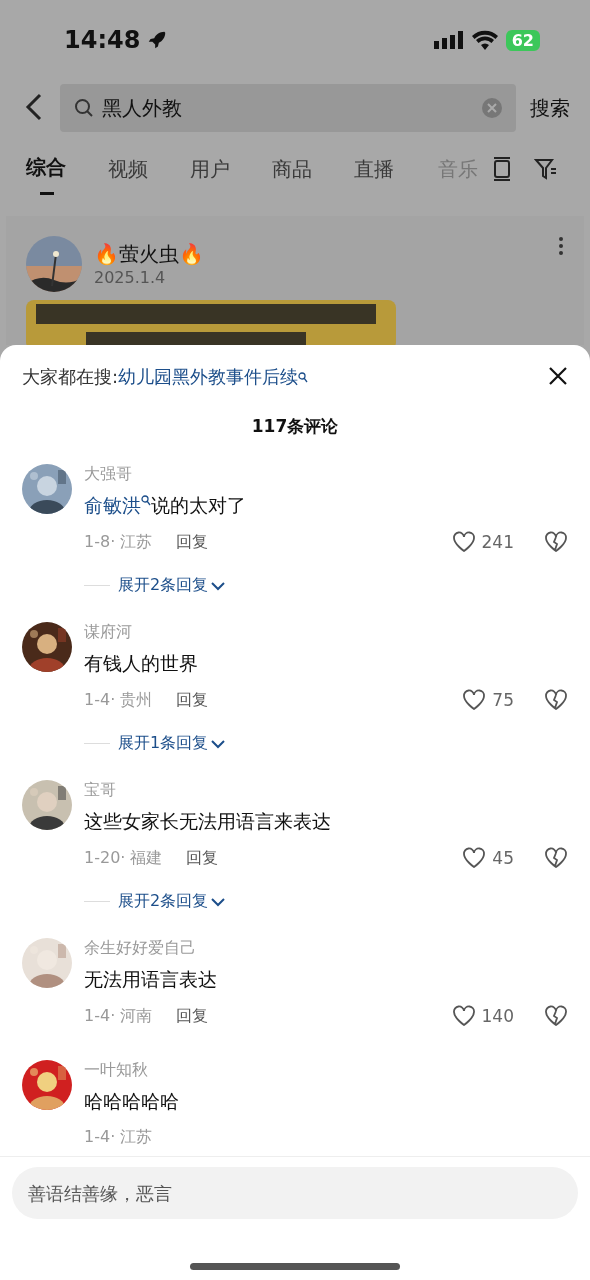 This screenshot has width=590, height=1280. Describe the element at coordinates (123, 858) in the screenshot. I see `comment-meta: 1-20· 福建` at that location.